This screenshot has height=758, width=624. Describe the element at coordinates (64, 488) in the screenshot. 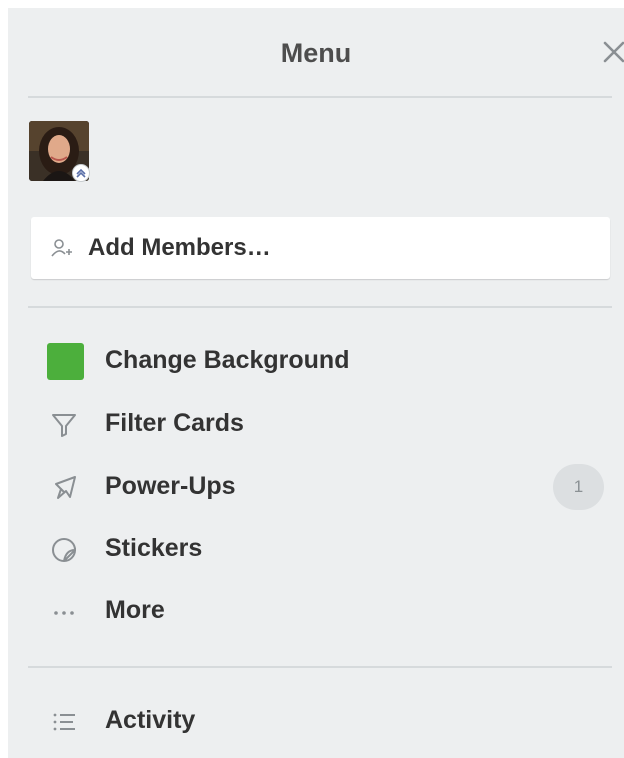

I see `rocket-icon` at that location.